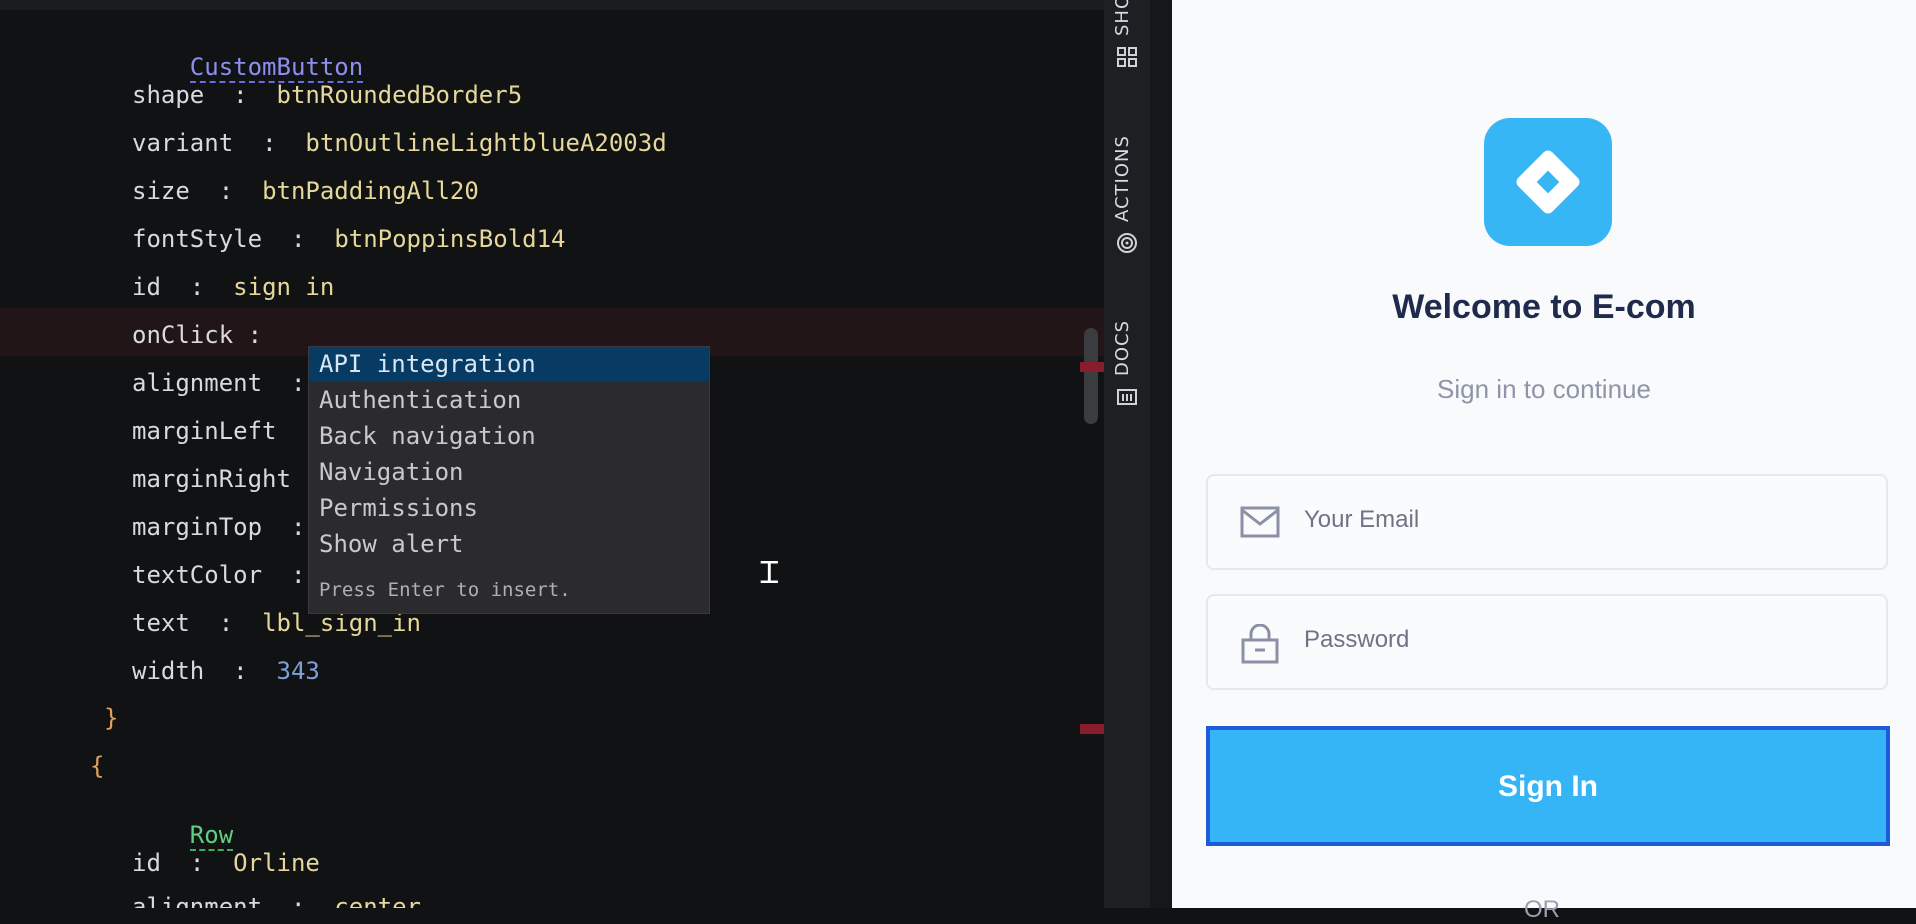 Image resolution: width=1916 pixels, height=924 pixels. Describe the element at coordinates (445, 590) in the screenshot. I see `autocomplete-hint: Press Enter to insert.` at that location.